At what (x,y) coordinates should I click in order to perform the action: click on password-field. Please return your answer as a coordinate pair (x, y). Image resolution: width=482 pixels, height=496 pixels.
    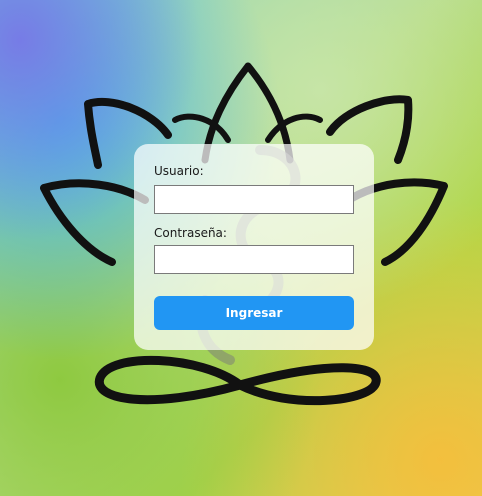
    Looking at the image, I should click on (254, 259).